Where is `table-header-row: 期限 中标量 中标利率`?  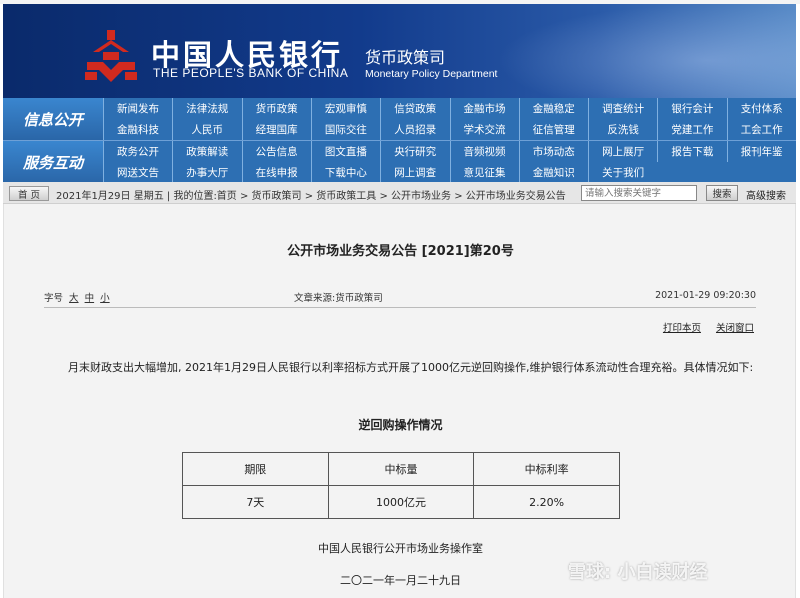
table-header-row: 期限 中标量 中标利率 is located at coordinates (401, 469).